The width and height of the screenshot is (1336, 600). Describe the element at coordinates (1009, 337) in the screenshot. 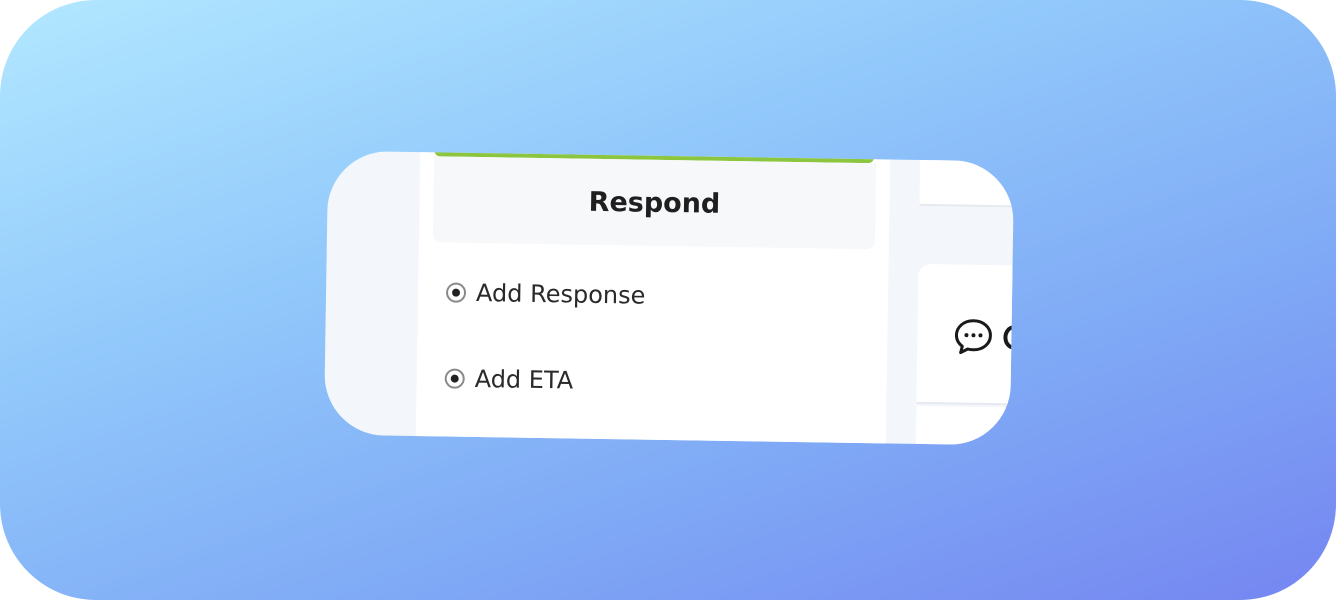

I see `partial-icon` at that location.